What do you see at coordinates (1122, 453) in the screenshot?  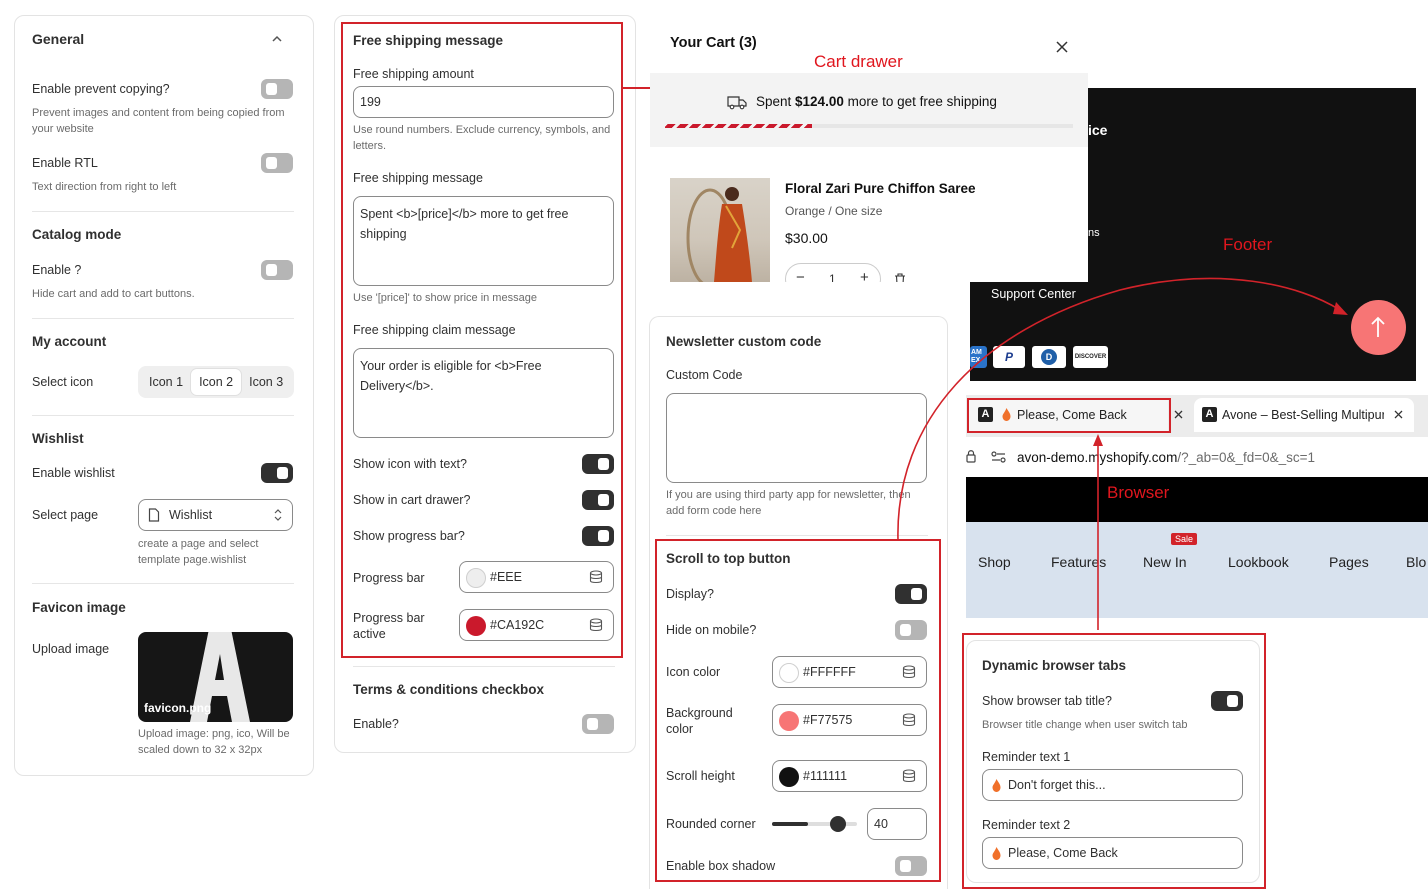 I see `connector-arrows` at bounding box center [1122, 453].